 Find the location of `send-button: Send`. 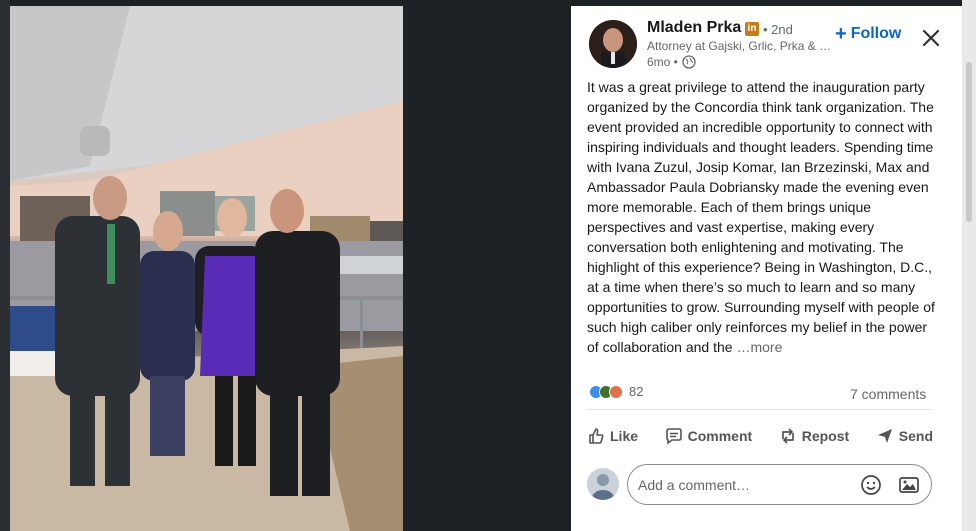

send-button: Send is located at coordinates (904, 436).